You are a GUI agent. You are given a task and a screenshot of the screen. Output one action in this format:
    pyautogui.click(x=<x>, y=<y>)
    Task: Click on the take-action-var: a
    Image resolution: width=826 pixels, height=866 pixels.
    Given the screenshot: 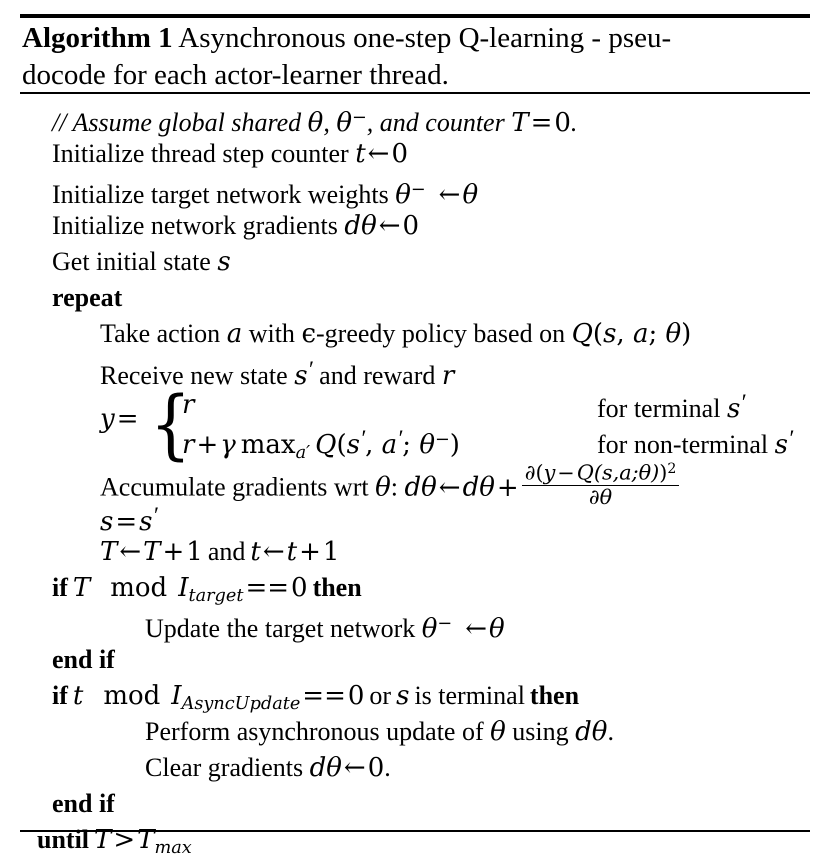 What is the action you would take?
    pyautogui.click(x=234, y=334)
    